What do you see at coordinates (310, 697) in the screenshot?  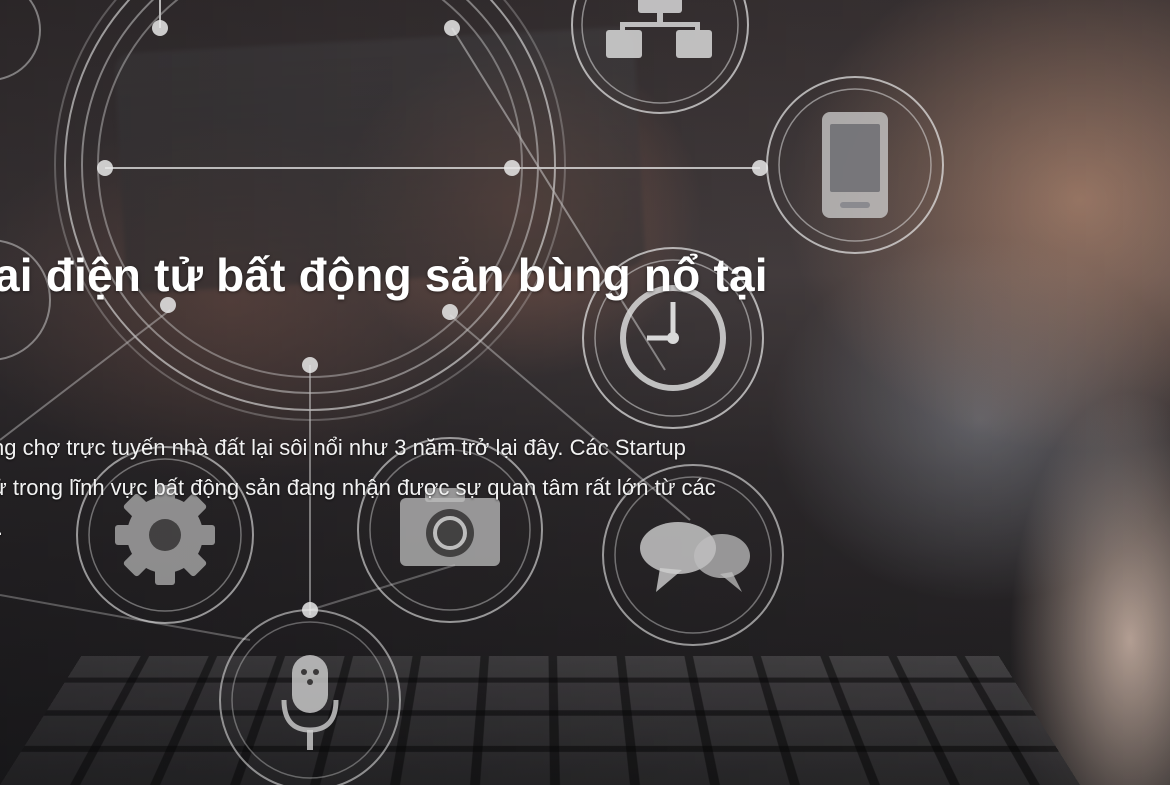 I see `microphone-icon` at bounding box center [310, 697].